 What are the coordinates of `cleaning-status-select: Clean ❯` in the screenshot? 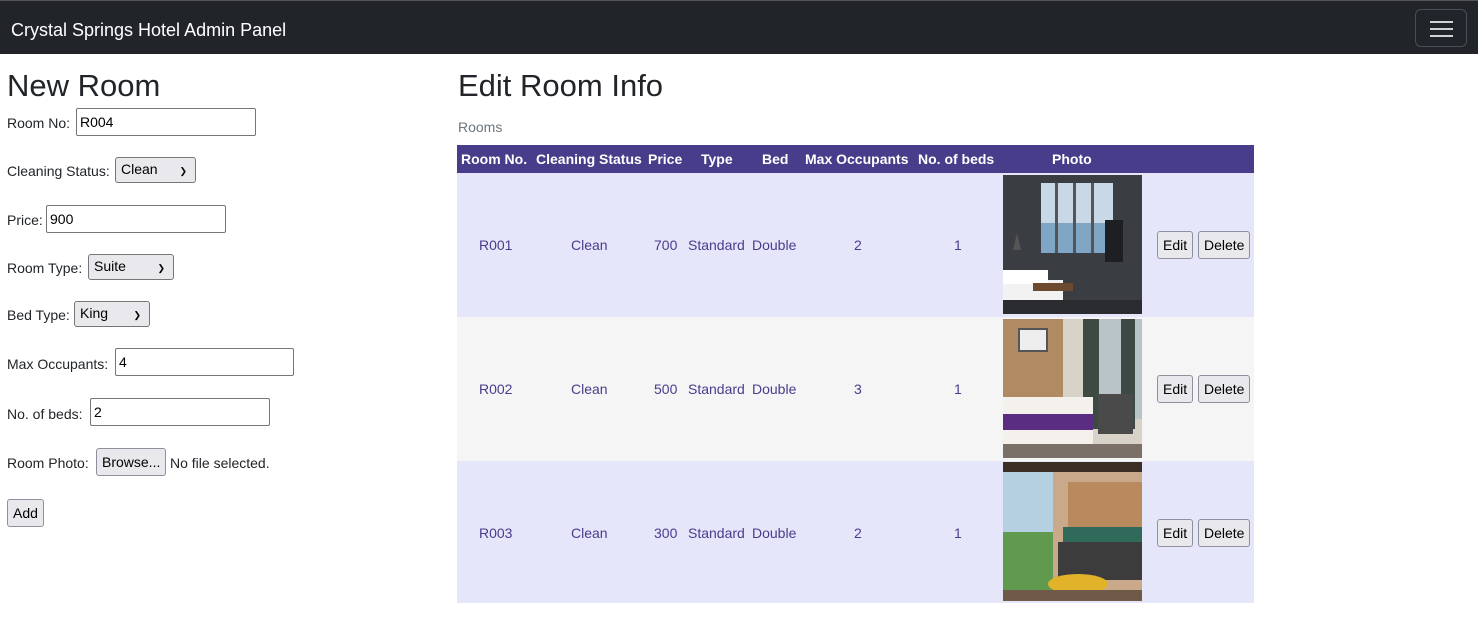 It's located at (155, 170).